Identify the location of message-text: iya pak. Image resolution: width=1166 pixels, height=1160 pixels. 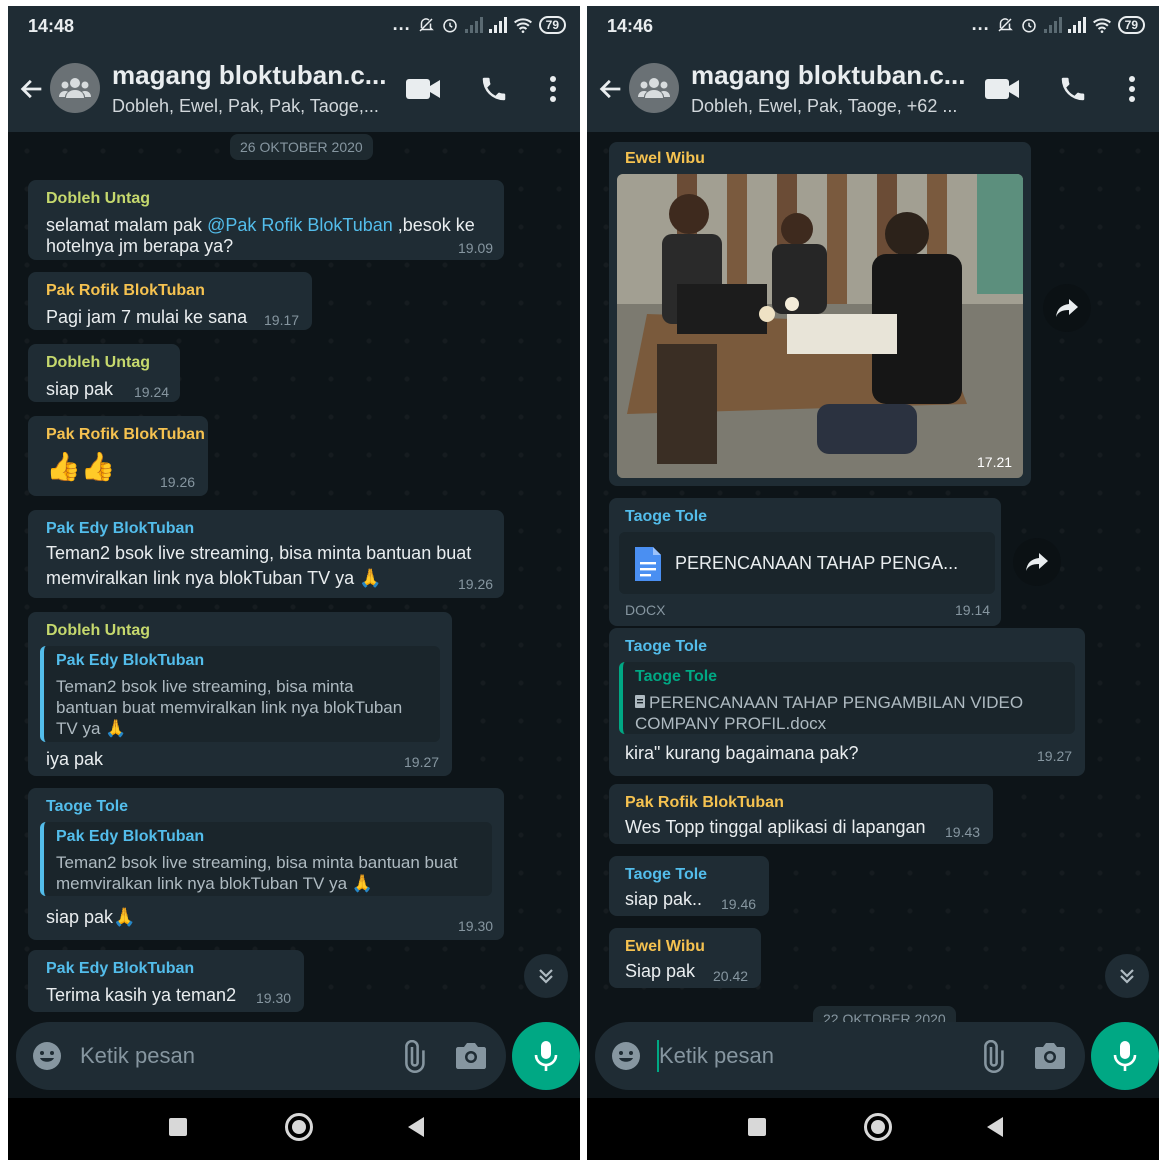
(75, 759).